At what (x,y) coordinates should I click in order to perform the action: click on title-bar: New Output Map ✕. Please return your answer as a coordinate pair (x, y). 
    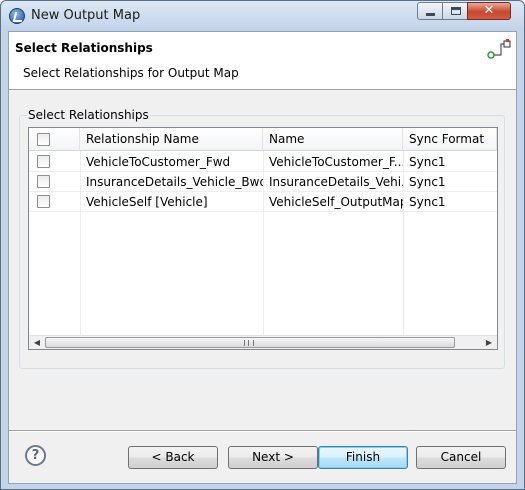
    Looking at the image, I should click on (262, 16).